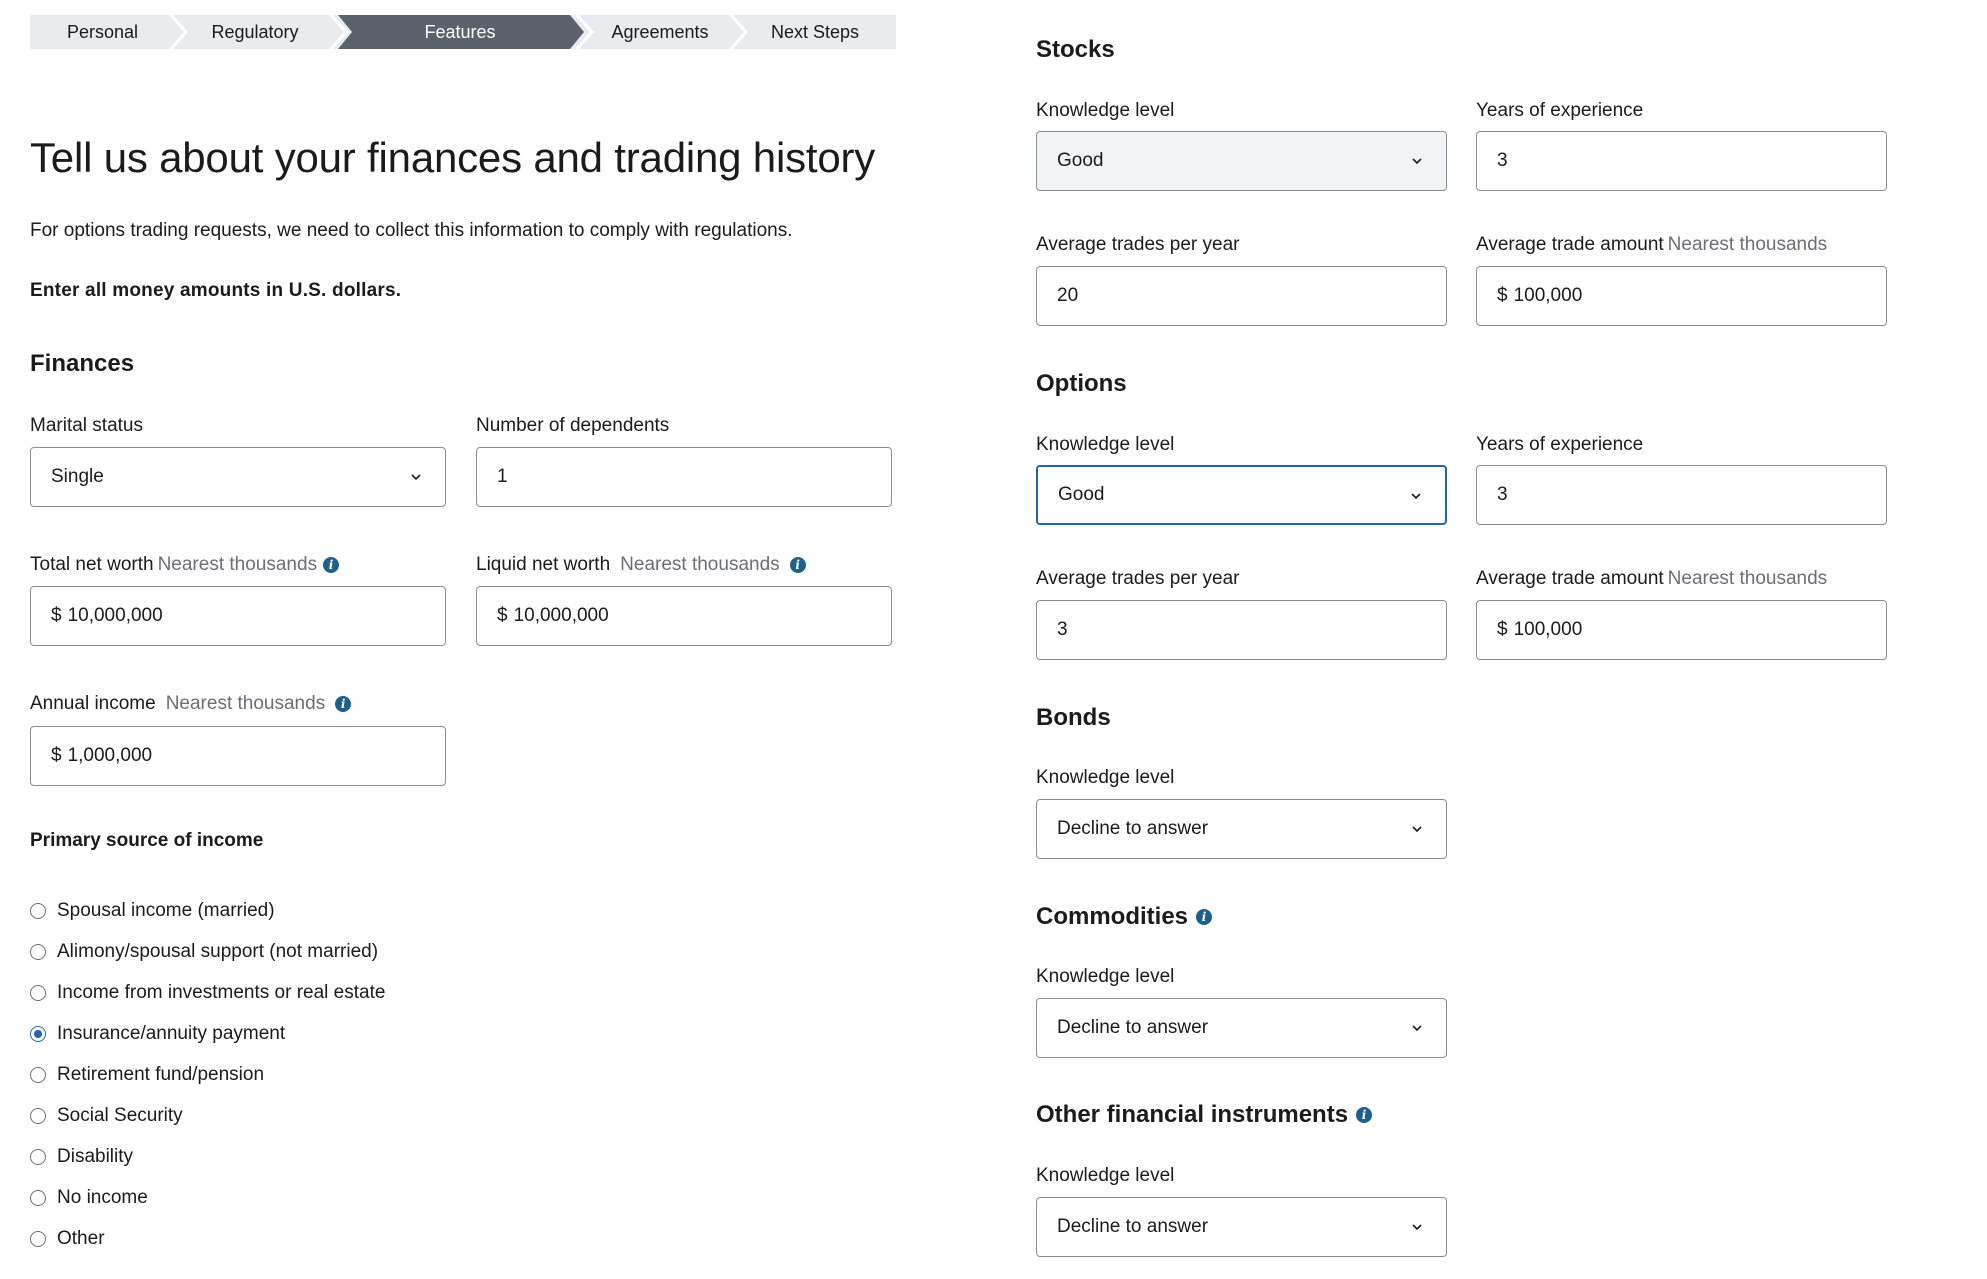  I want to click on annual-income-label: Annual income Nearest thousands i, so click(191, 704).